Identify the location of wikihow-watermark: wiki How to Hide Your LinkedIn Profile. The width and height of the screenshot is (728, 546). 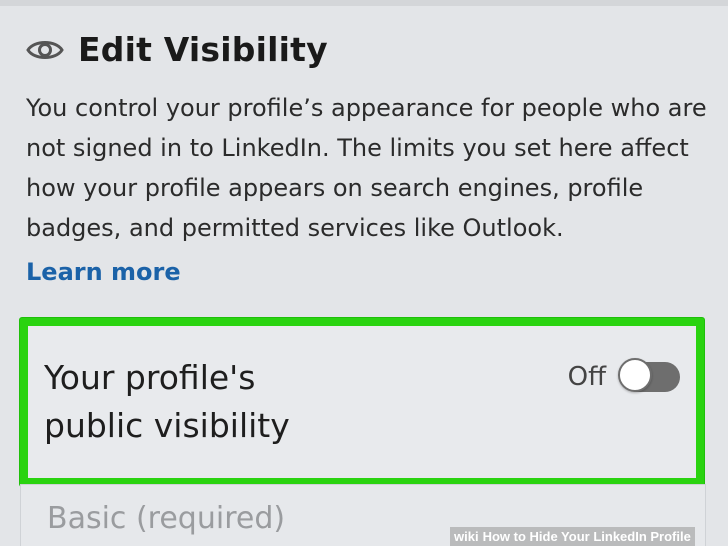
(572, 536).